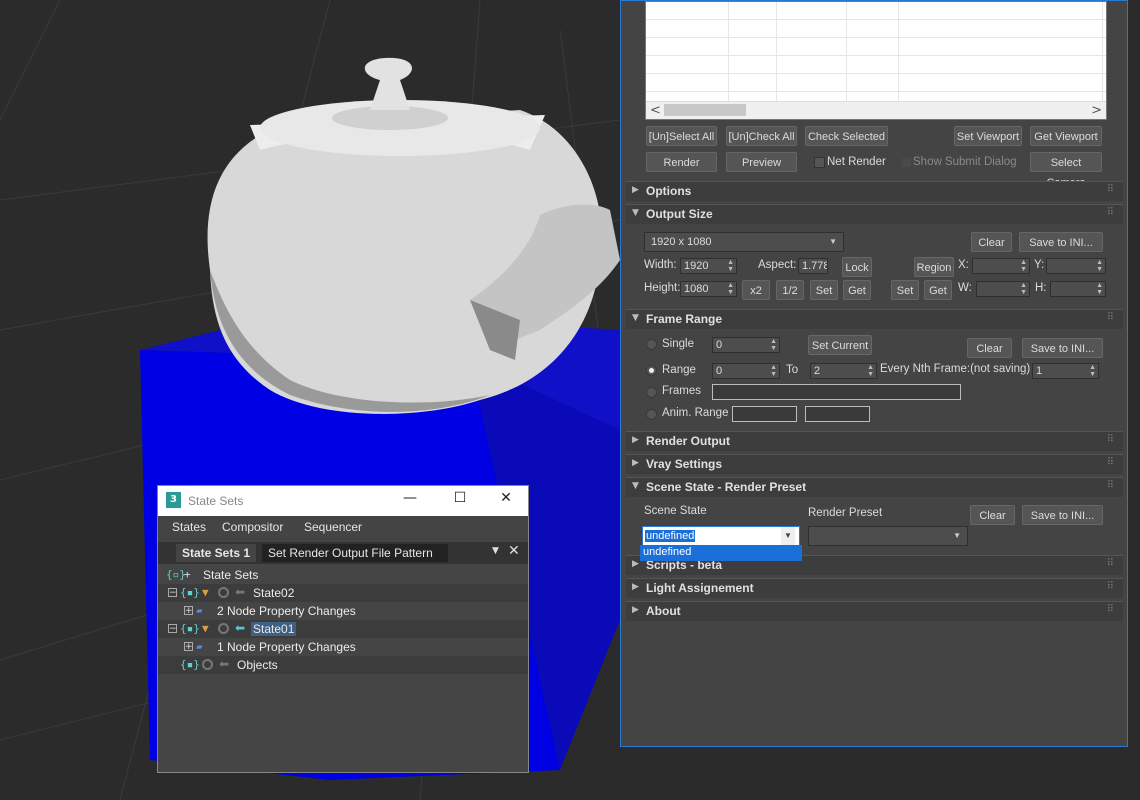  I want to click on range-from-spinner: 0 ▲ ▼, so click(746, 371).